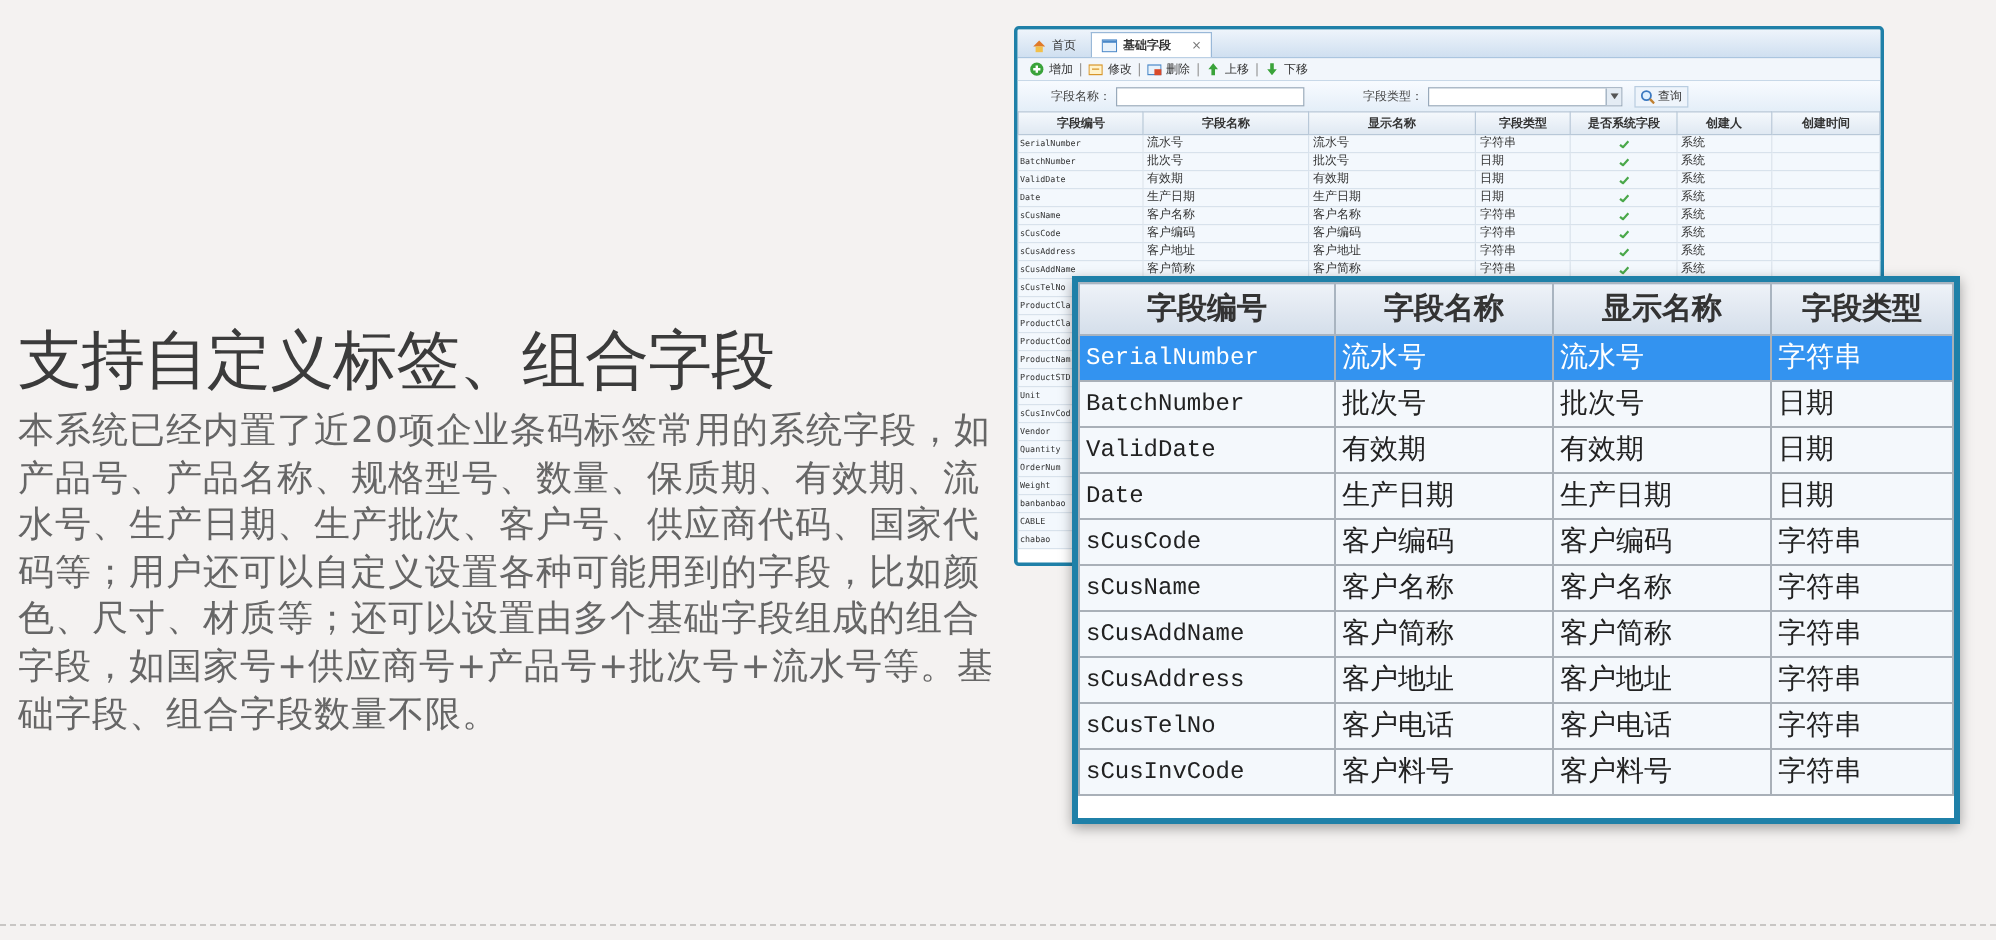 The width and height of the screenshot is (1996, 940). Describe the element at coordinates (1516, 588) in the screenshot. I see `table-row: sCusName 客户名称 客户名称 字符串` at that location.